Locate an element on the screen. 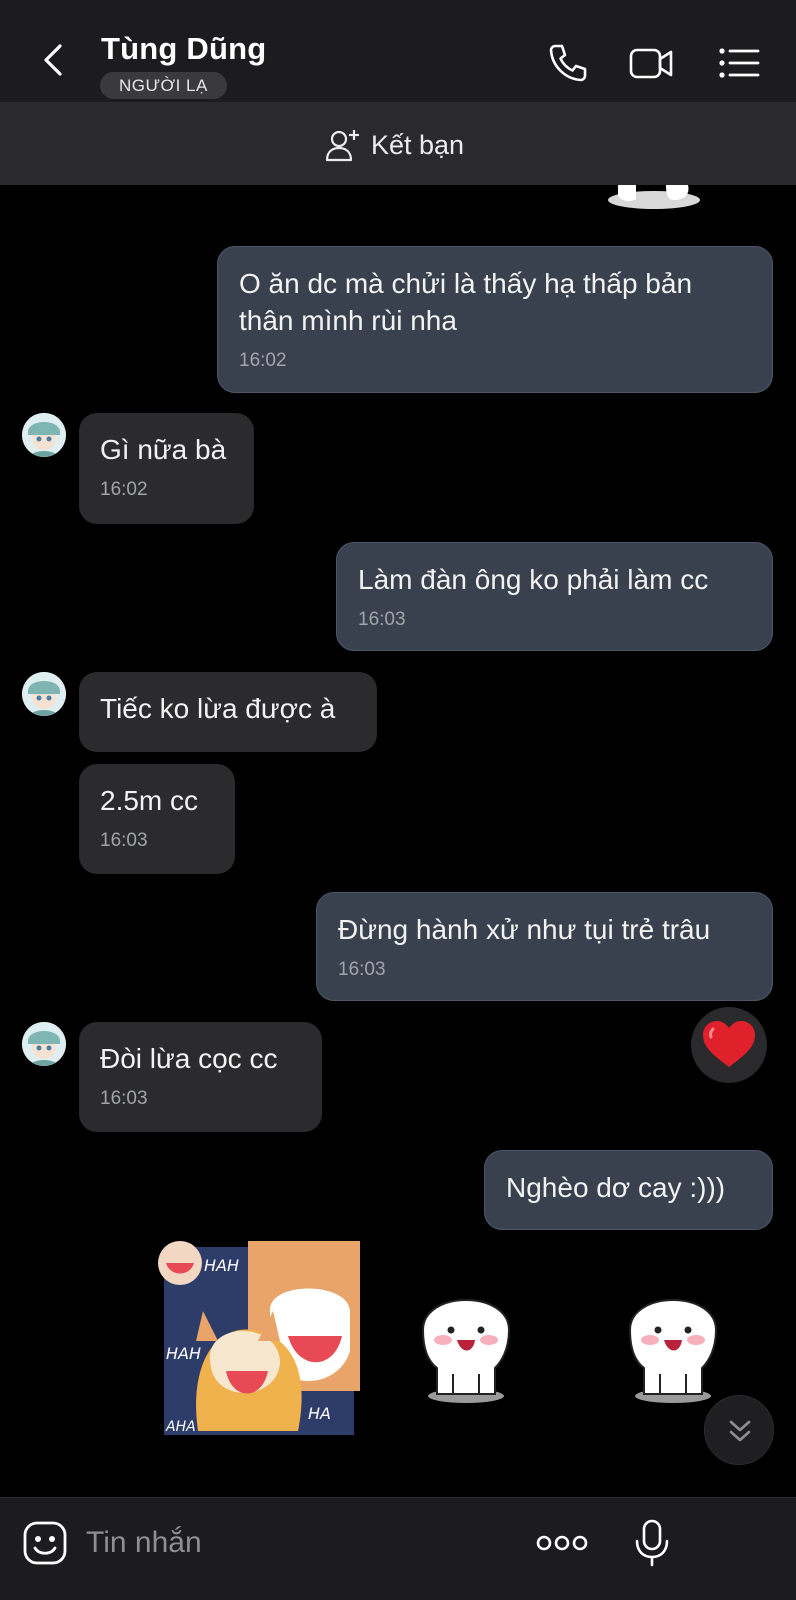 Image resolution: width=796 pixels, height=1600 pixels. sticker-partial is located at coordinates (654, 197).